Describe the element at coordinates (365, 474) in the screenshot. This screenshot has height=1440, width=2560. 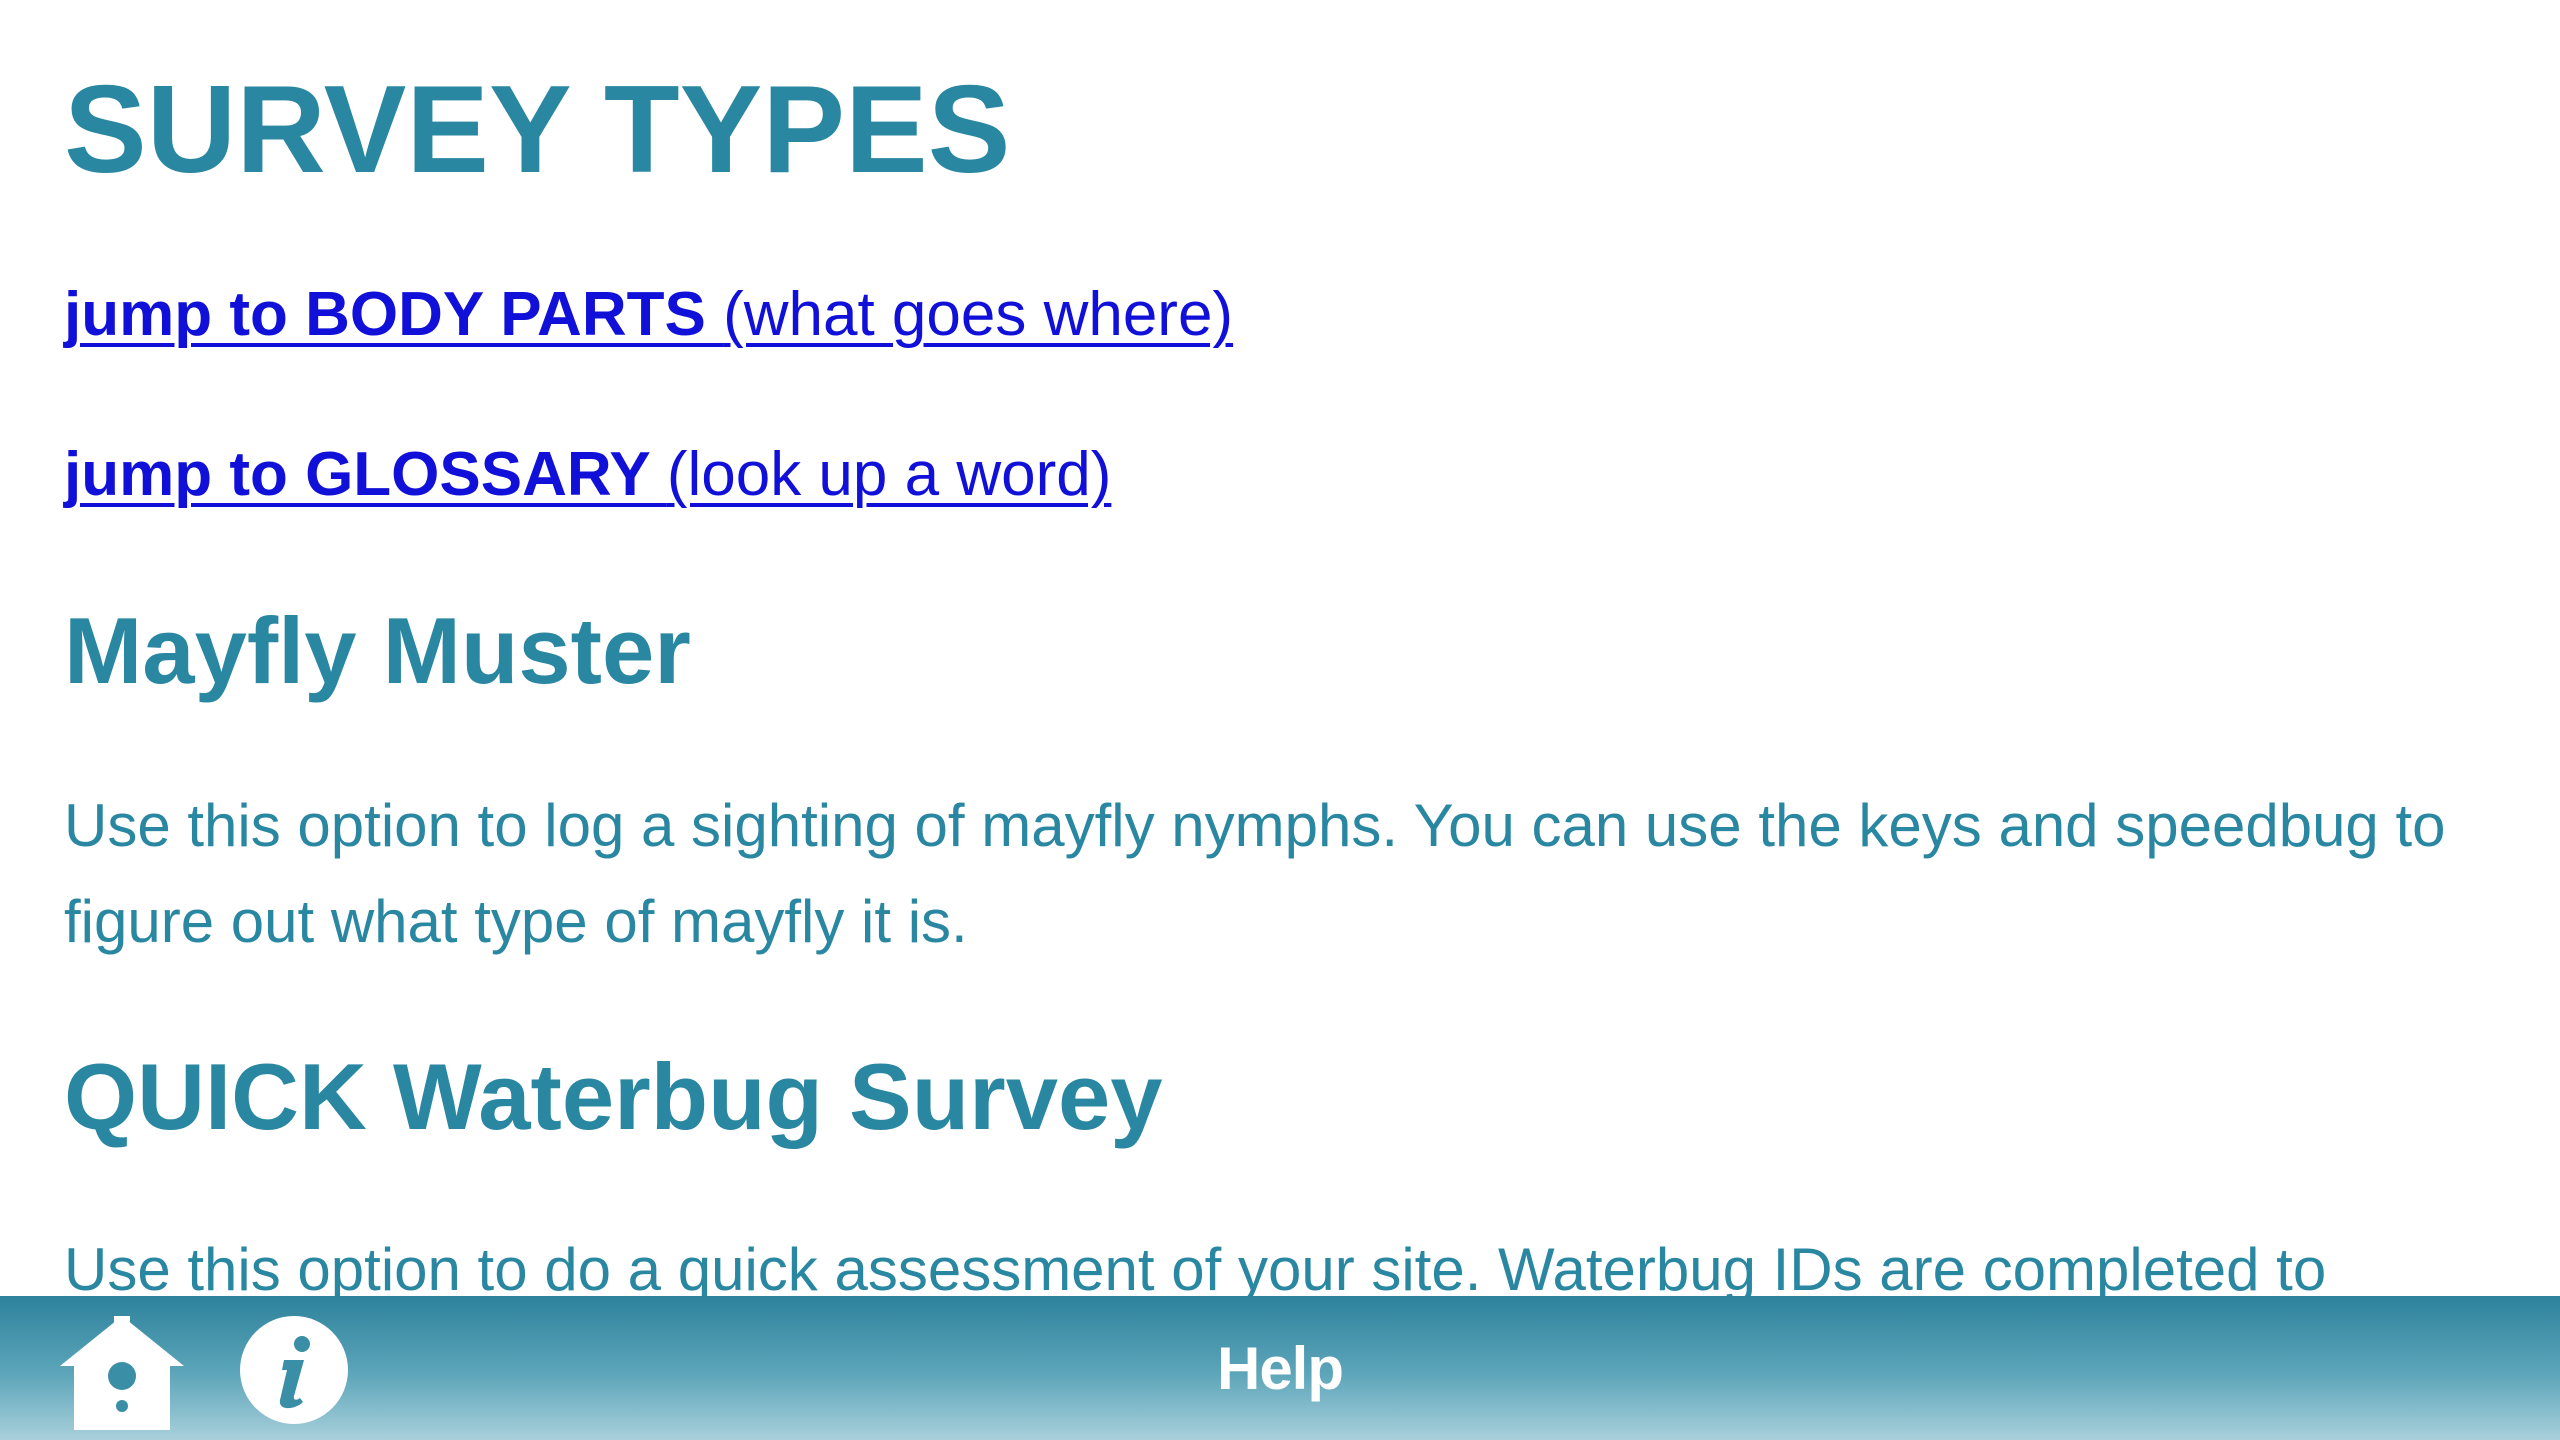
I see `link-bold-text: jump to GLOSSARY` at that location.